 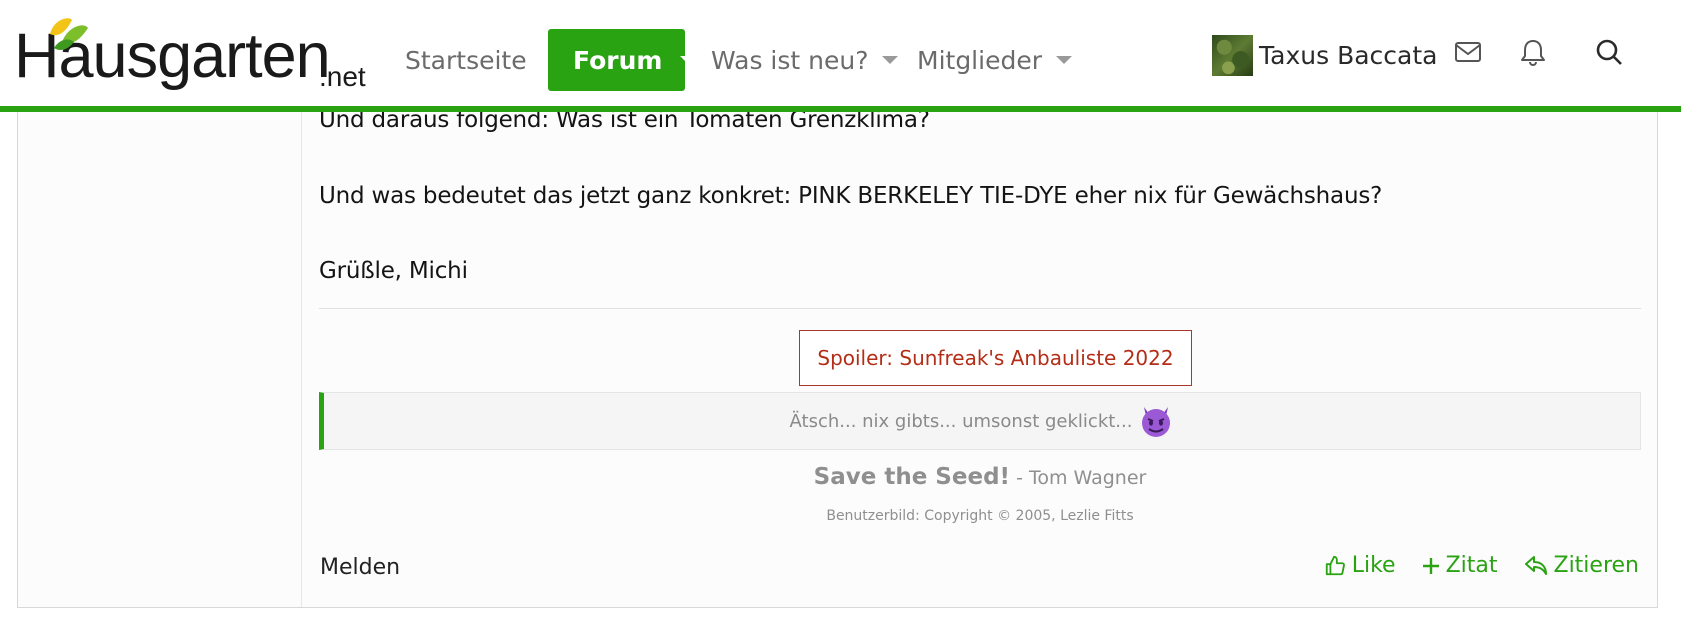 I want to click on signature-line: Save the Seed! - Tom Wagner, so click(x=980, y=477).